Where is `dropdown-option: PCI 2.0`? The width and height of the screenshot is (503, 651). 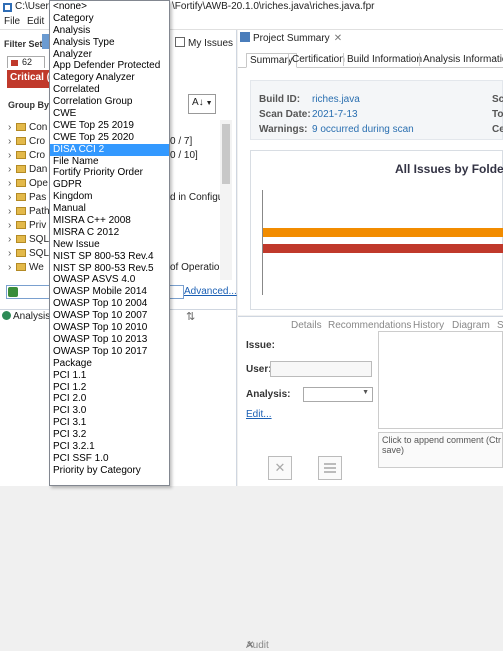 dropdown-option: PCI 2.0 is located at coordinates (109, 399).